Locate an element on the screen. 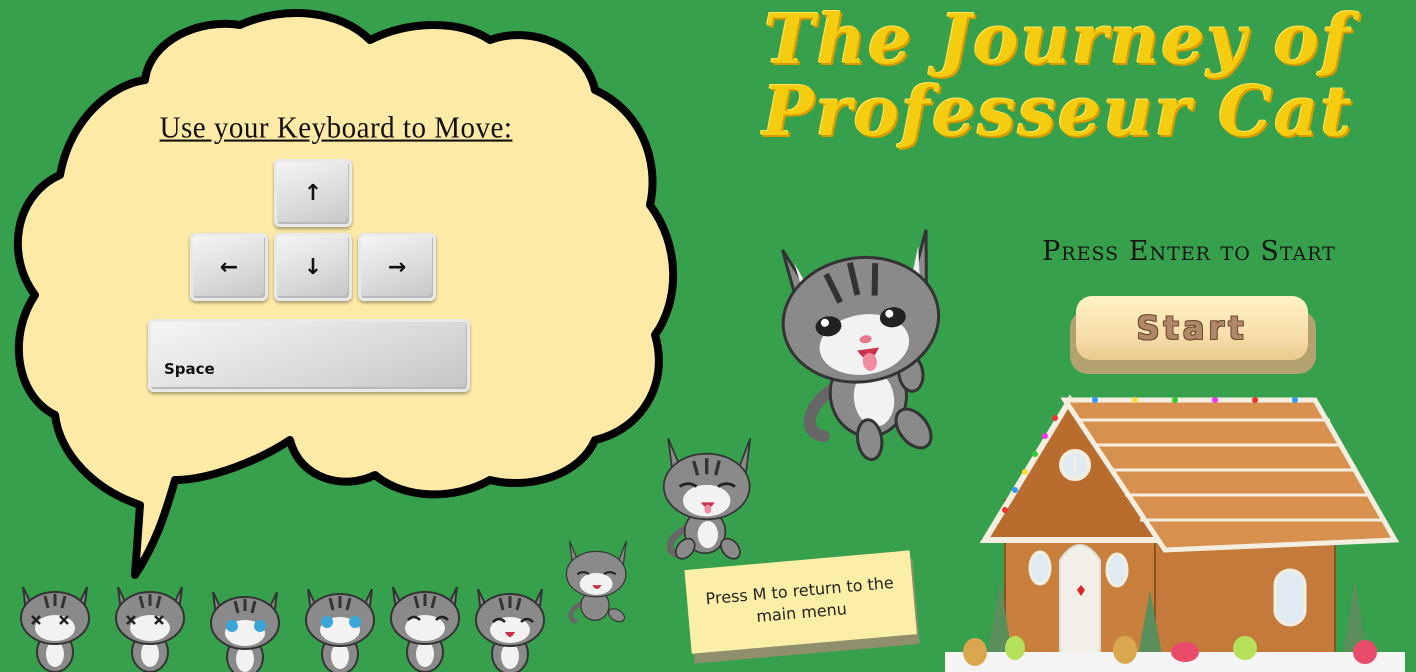  arrow-up-key: ↑ is located at coordinates (313, 193).